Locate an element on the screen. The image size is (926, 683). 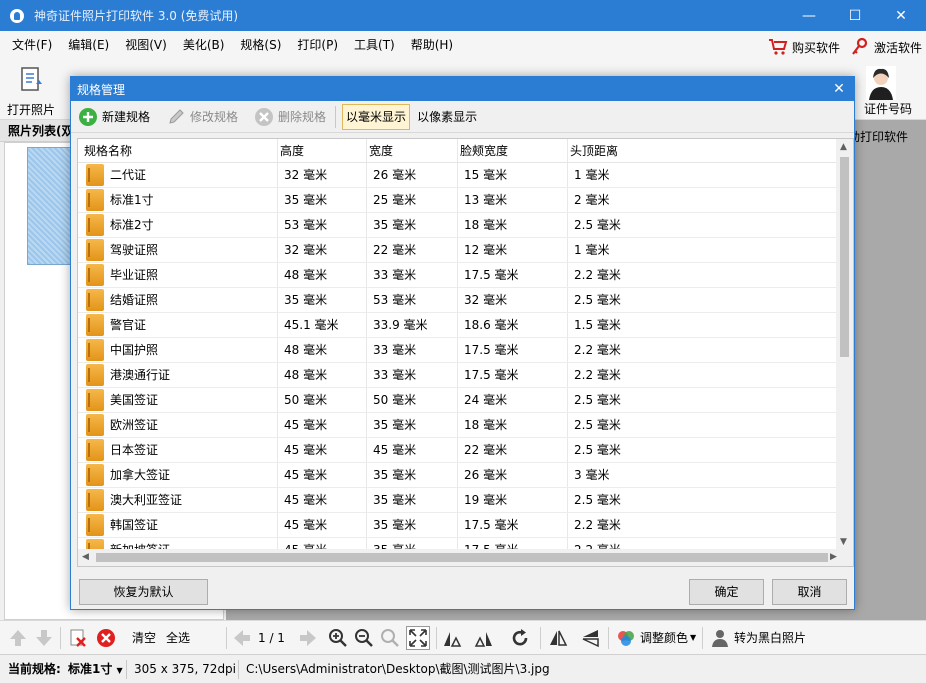
table-row: 港澳通行证 48 毫米 33 毫米 17.5 毫米 2.2 毫米 is located at coordinates (458, 375).